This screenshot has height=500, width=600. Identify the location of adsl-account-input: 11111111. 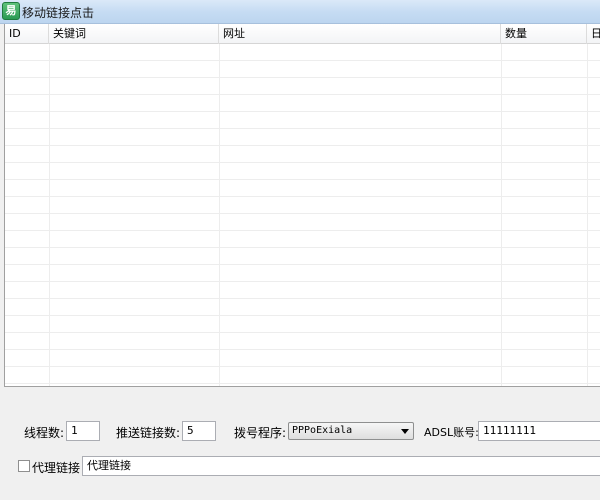
(539, 431).